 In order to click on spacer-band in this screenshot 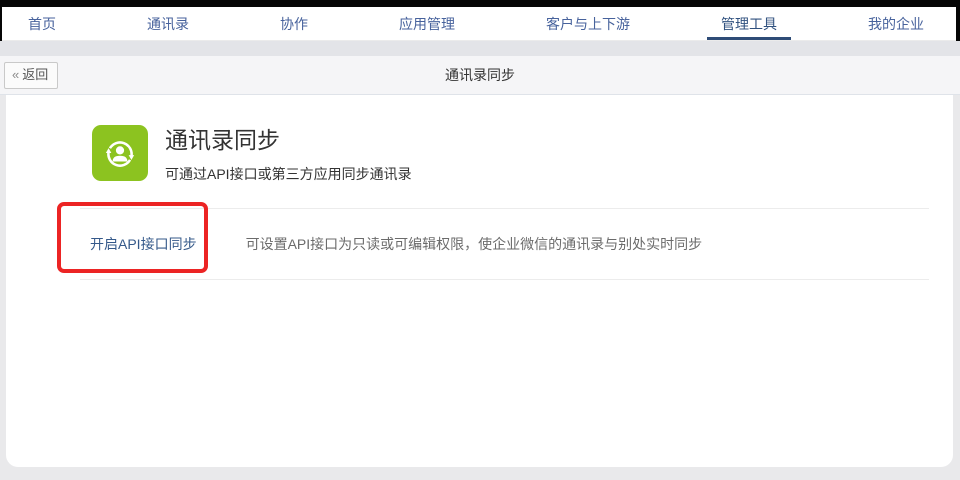, I will do `click(480, 48)`.